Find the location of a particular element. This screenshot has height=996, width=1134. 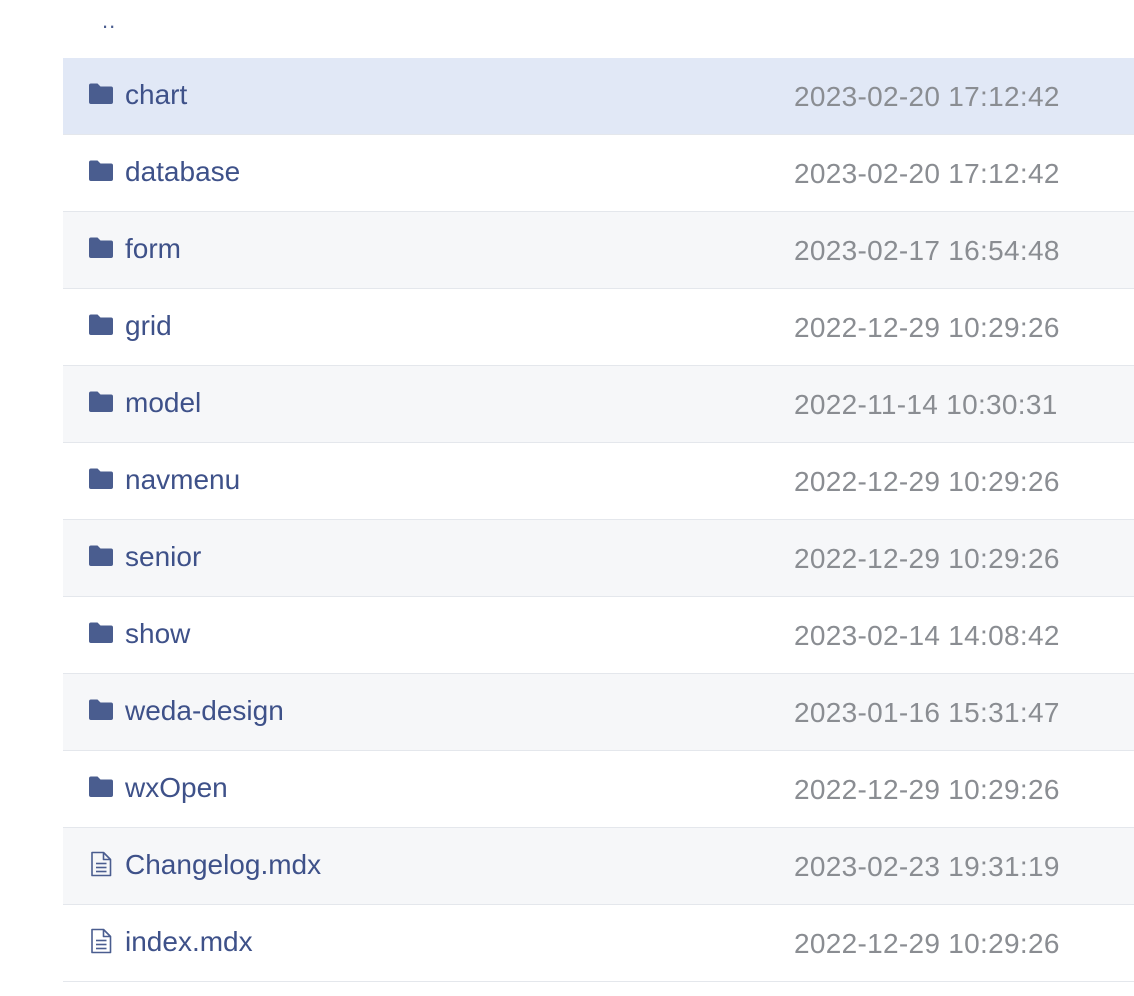

list-item: index.mdx 2022-12-29 10:29:26 is located at coordinates (598, 943).